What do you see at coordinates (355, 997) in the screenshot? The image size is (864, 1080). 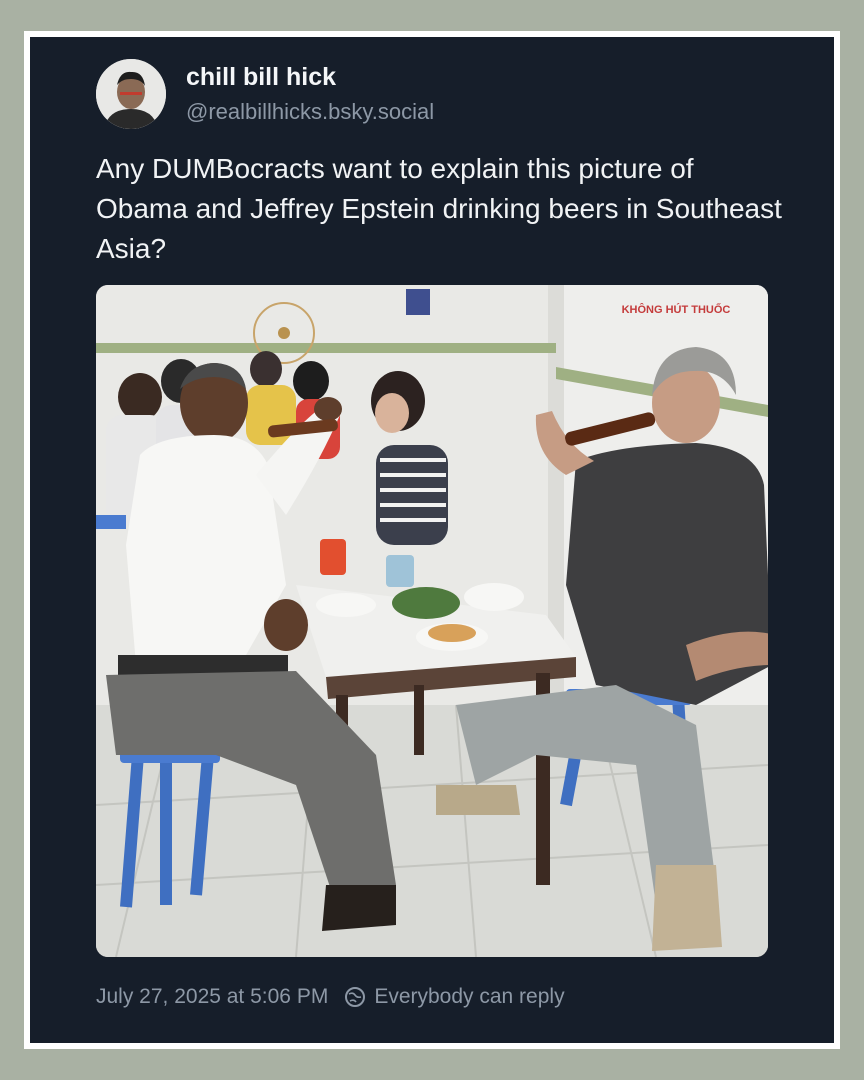 I see `globe-icon` at bounding box center [355, 997].